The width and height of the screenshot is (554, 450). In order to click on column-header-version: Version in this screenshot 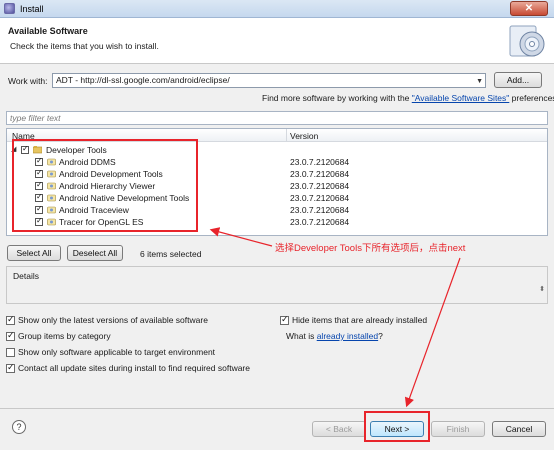, I will do `click(304, 136)`.